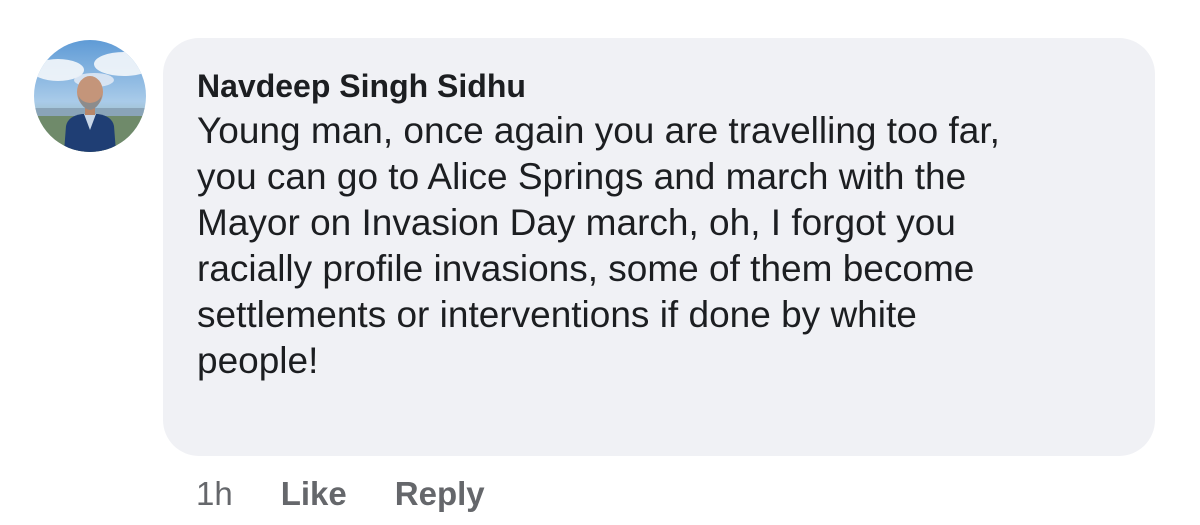  I want to click on profile-photo-icon, so click(90, 96).